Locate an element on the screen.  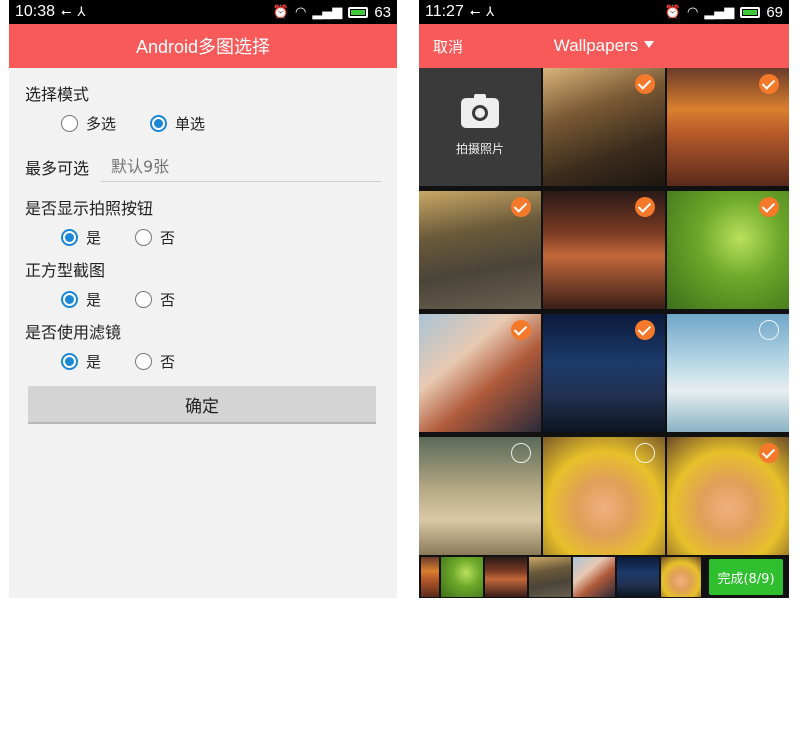
done-button: 完成(8/9) is located at coordinates (746, 577).